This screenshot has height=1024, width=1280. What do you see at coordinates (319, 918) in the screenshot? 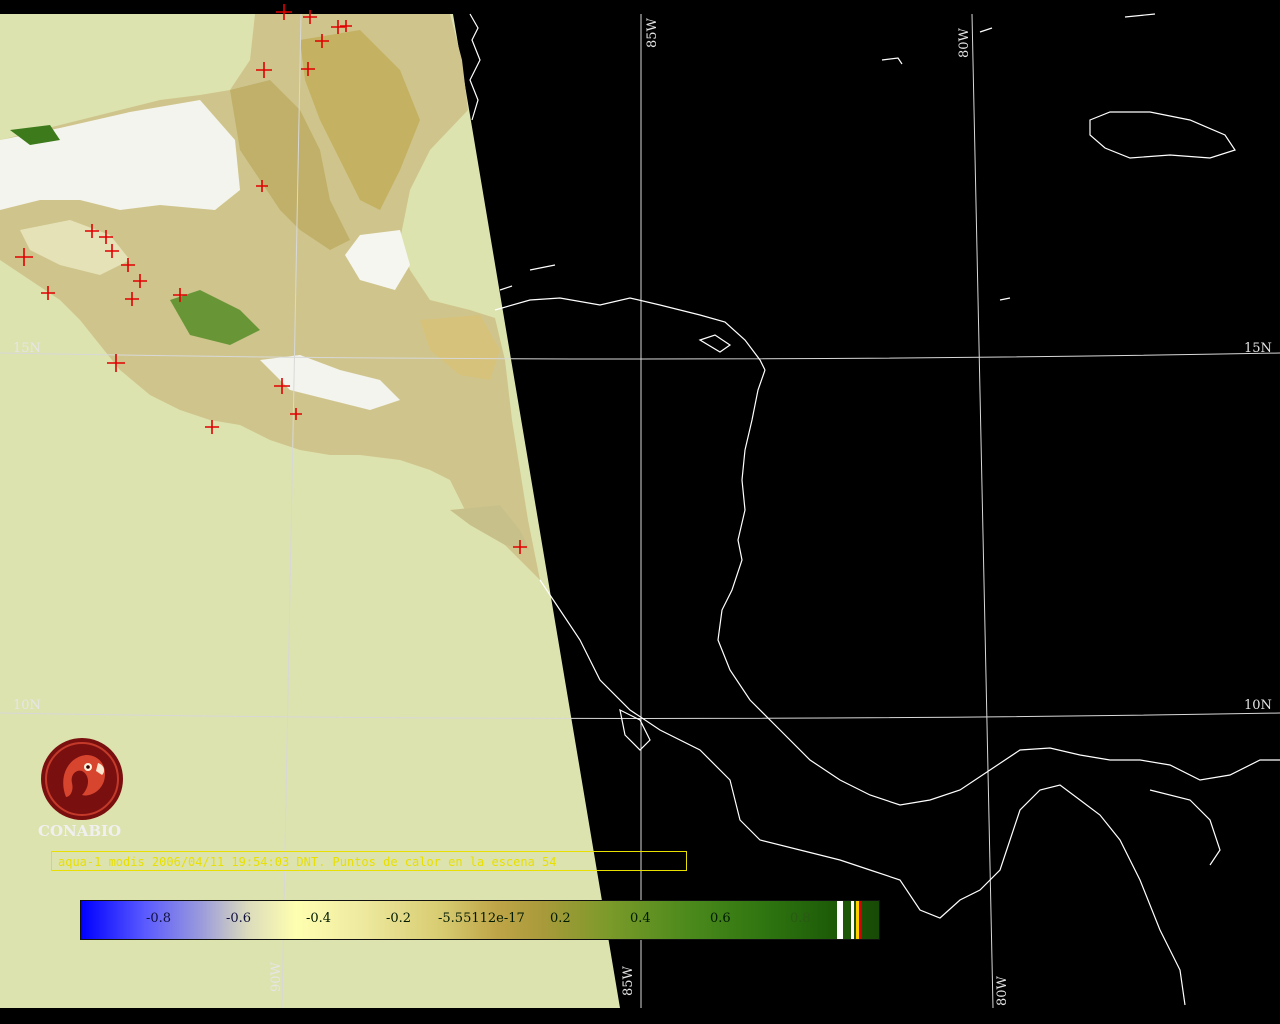
I see `colorbar-tick: -0.4` at bounding box center [319, 918].